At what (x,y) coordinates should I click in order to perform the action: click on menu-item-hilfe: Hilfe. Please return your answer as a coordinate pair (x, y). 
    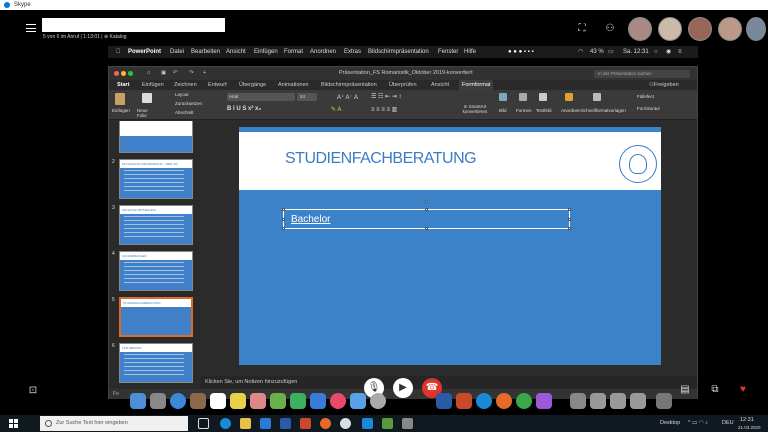
    Looking at the image, I should click on (470, 52).